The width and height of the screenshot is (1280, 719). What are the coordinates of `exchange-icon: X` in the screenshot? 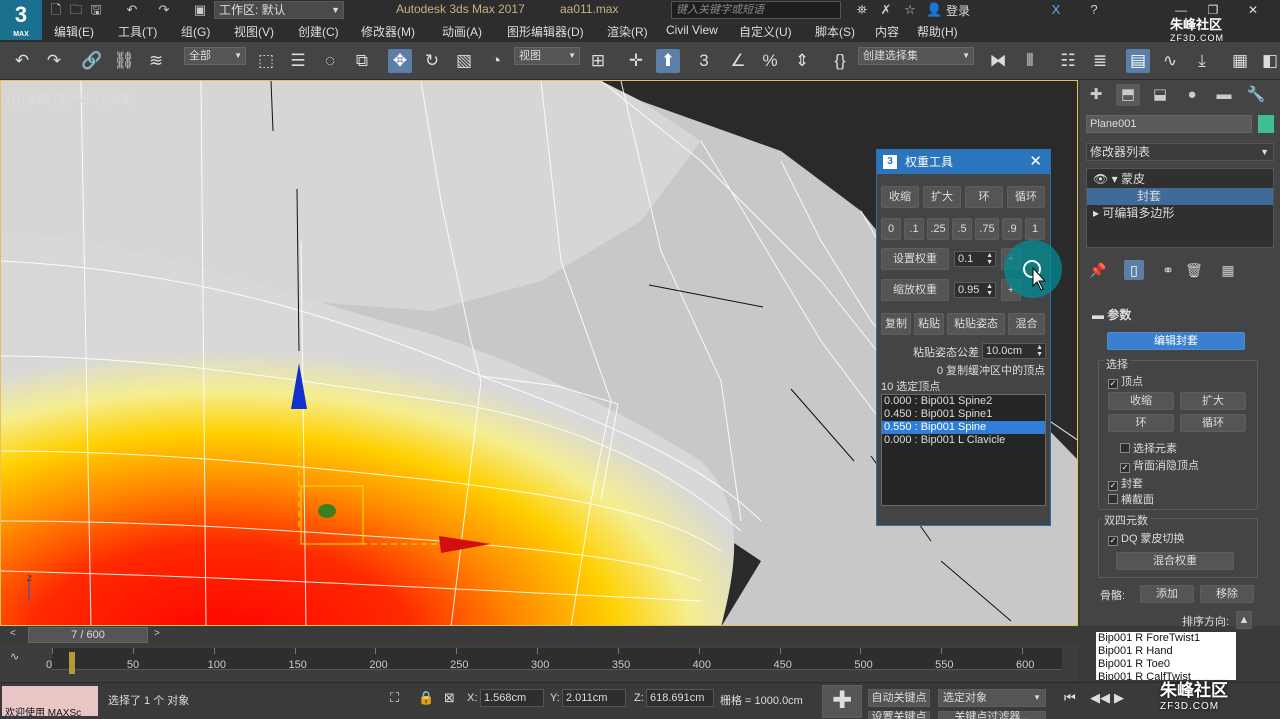 It's located at (1056, 10).